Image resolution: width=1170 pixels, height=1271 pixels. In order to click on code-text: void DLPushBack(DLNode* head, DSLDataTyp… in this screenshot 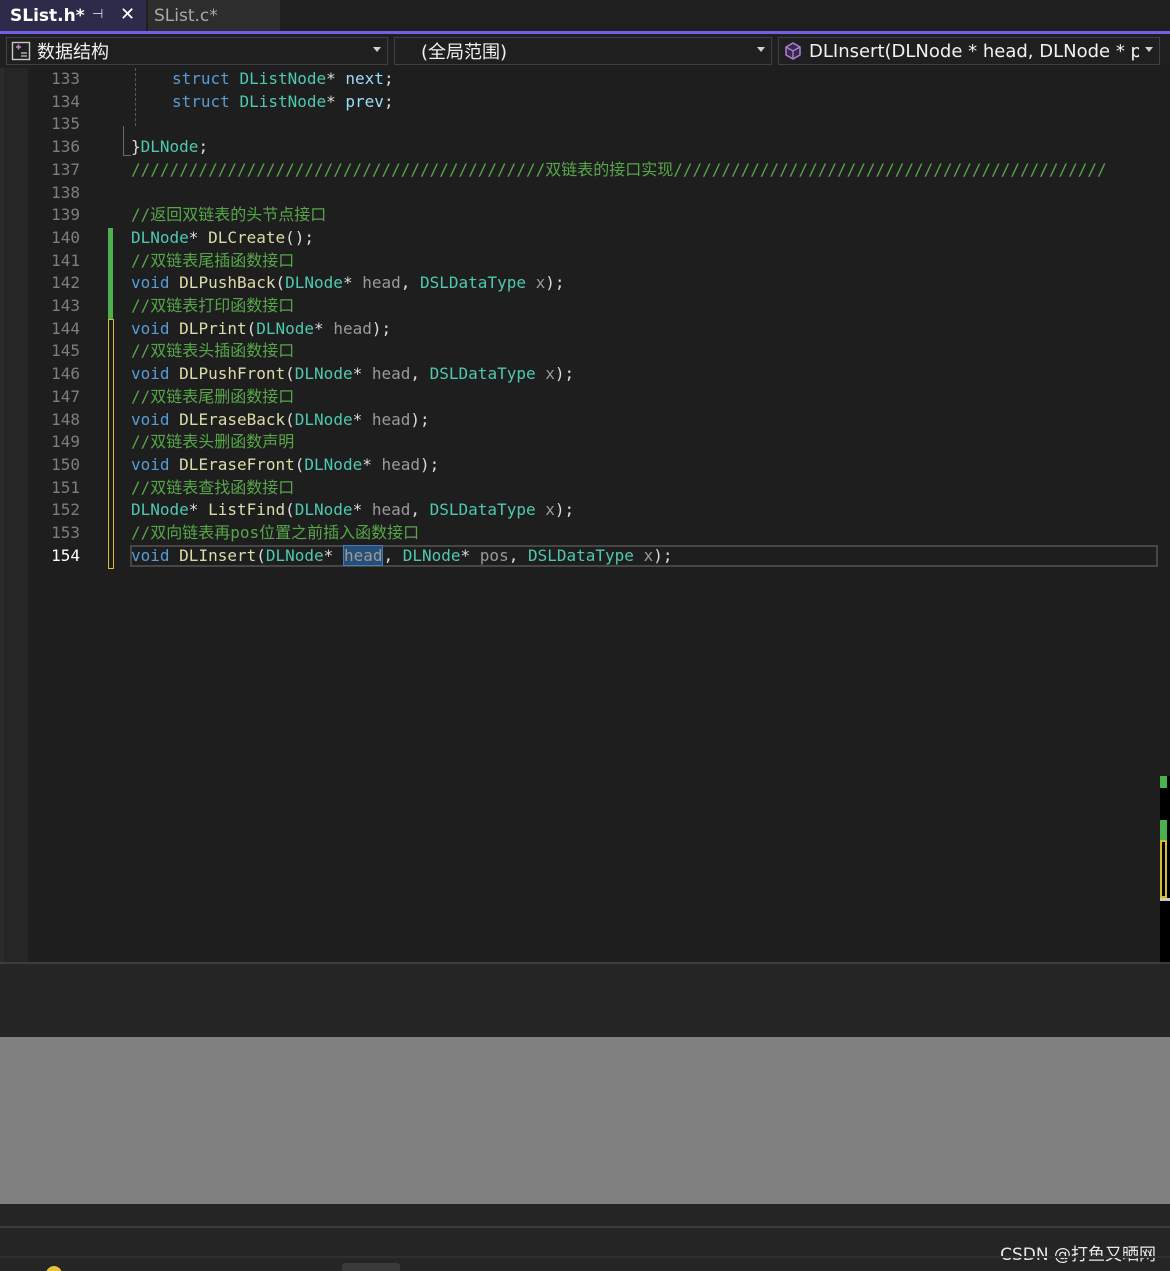, I will do `click(348, 283)`.